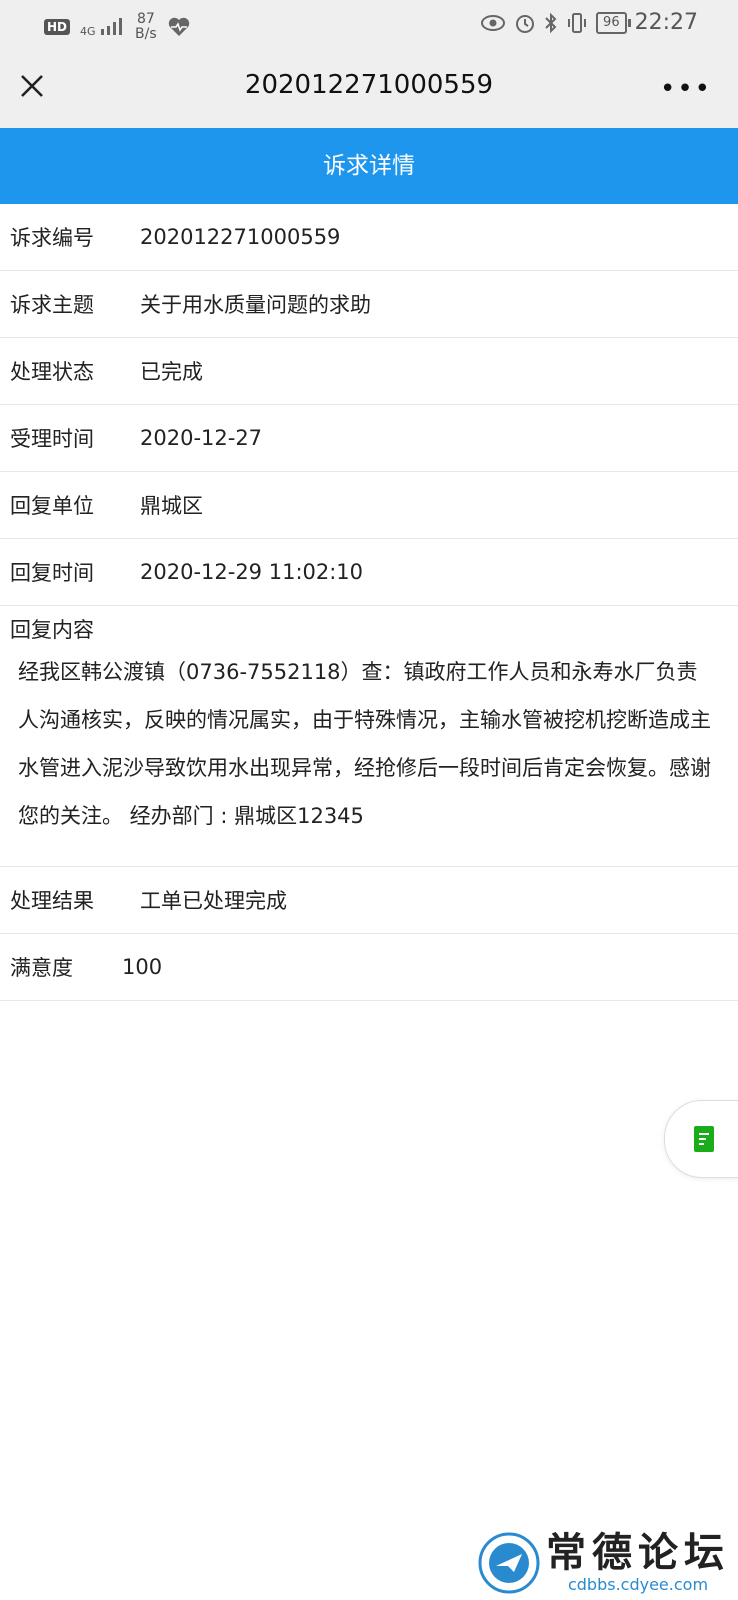  Describe the element at coordinates (142, 967) in the screenshot. I see `satisfaction-value: 100` at that location.